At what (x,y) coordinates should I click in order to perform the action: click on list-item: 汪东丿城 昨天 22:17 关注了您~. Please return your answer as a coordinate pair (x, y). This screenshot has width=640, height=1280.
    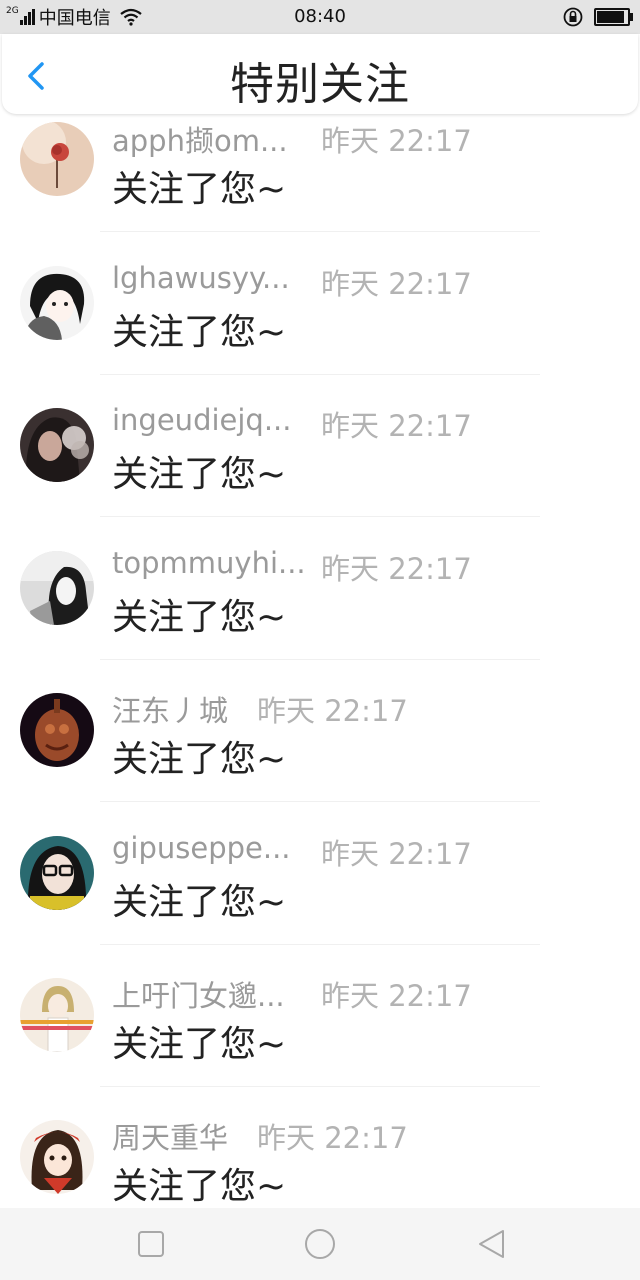
    Looking at the image, I should click on (320, 741).